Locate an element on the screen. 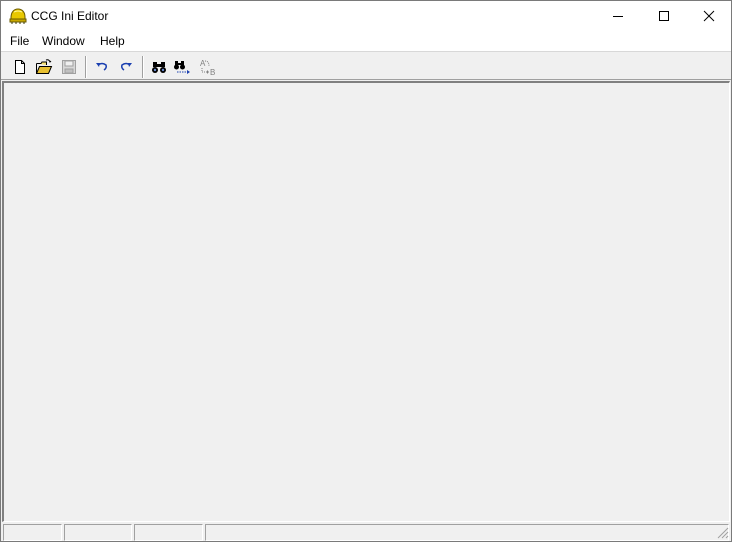  svg-text: B is located at coordinates (212, 72).